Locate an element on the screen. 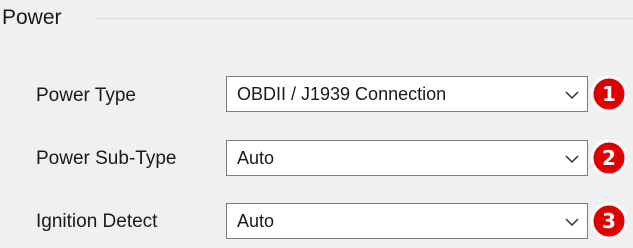  step-badge-3: 3 is located at coordinates (609, 221).